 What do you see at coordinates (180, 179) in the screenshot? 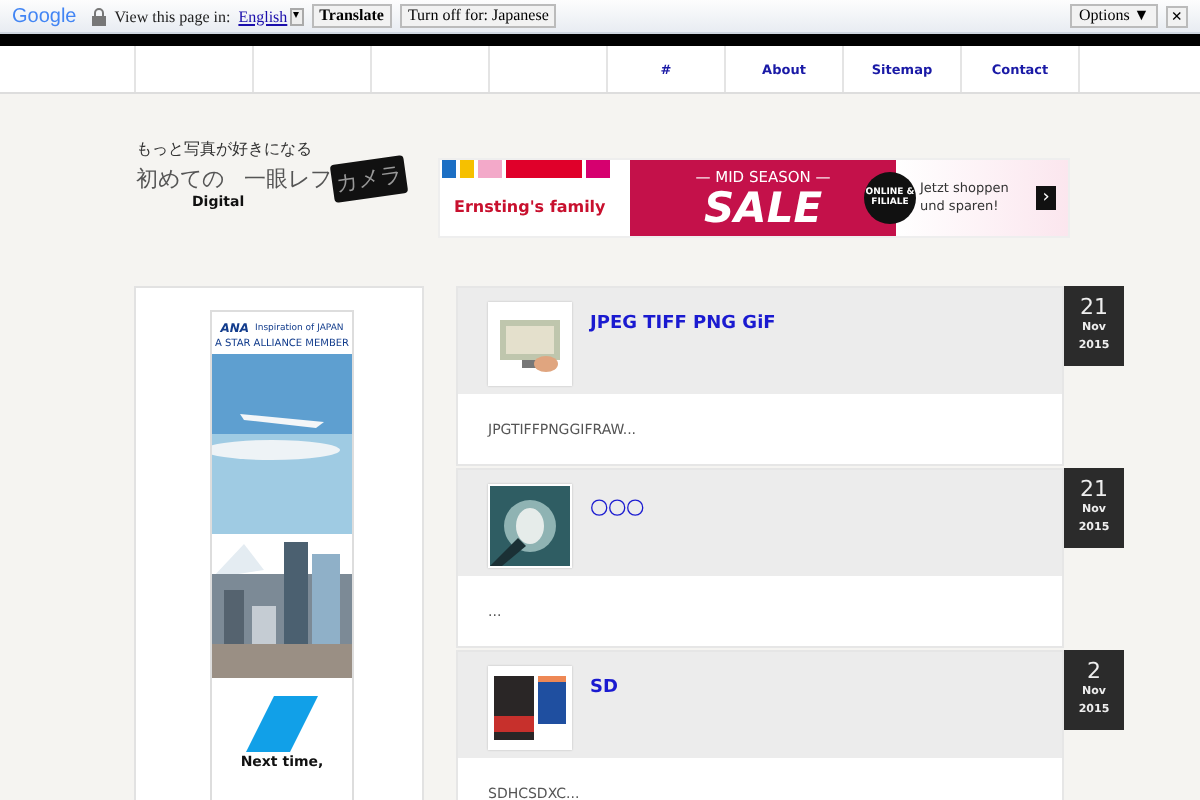
I see `logo-text: 初めての` at bounding box center [180, 179].